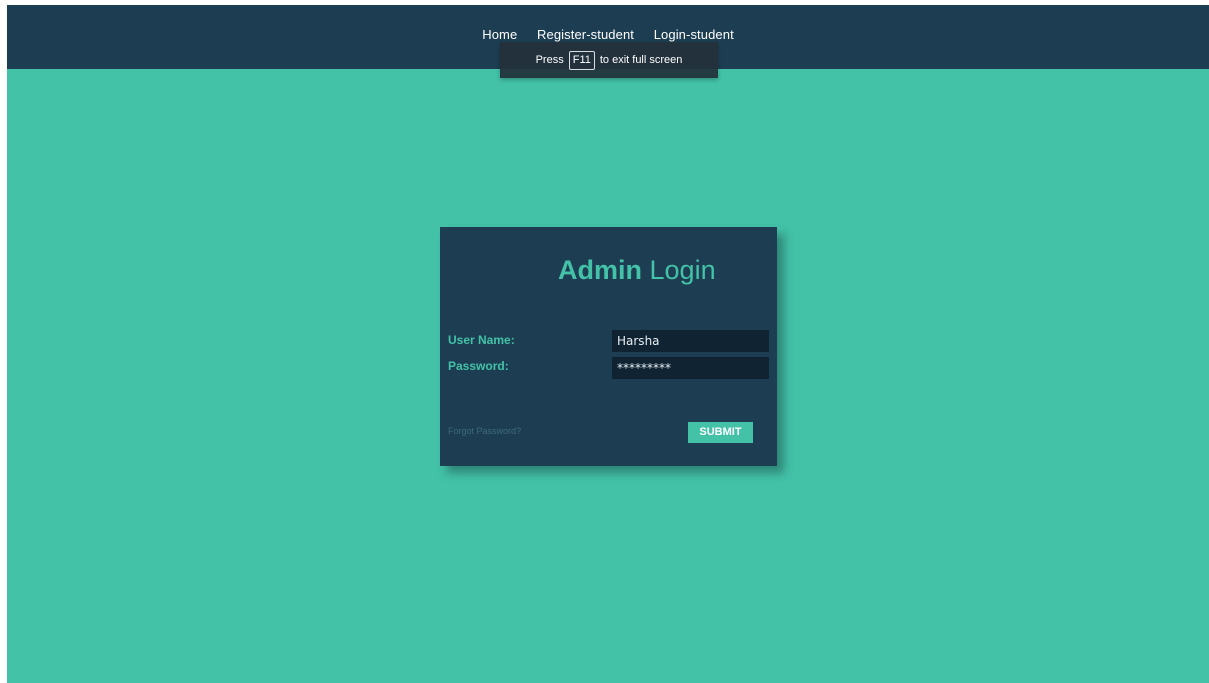 The width and height of the screenshot is (1209, 683). I want to click on nav-register-student-link: Register-student, so click(585, 34).